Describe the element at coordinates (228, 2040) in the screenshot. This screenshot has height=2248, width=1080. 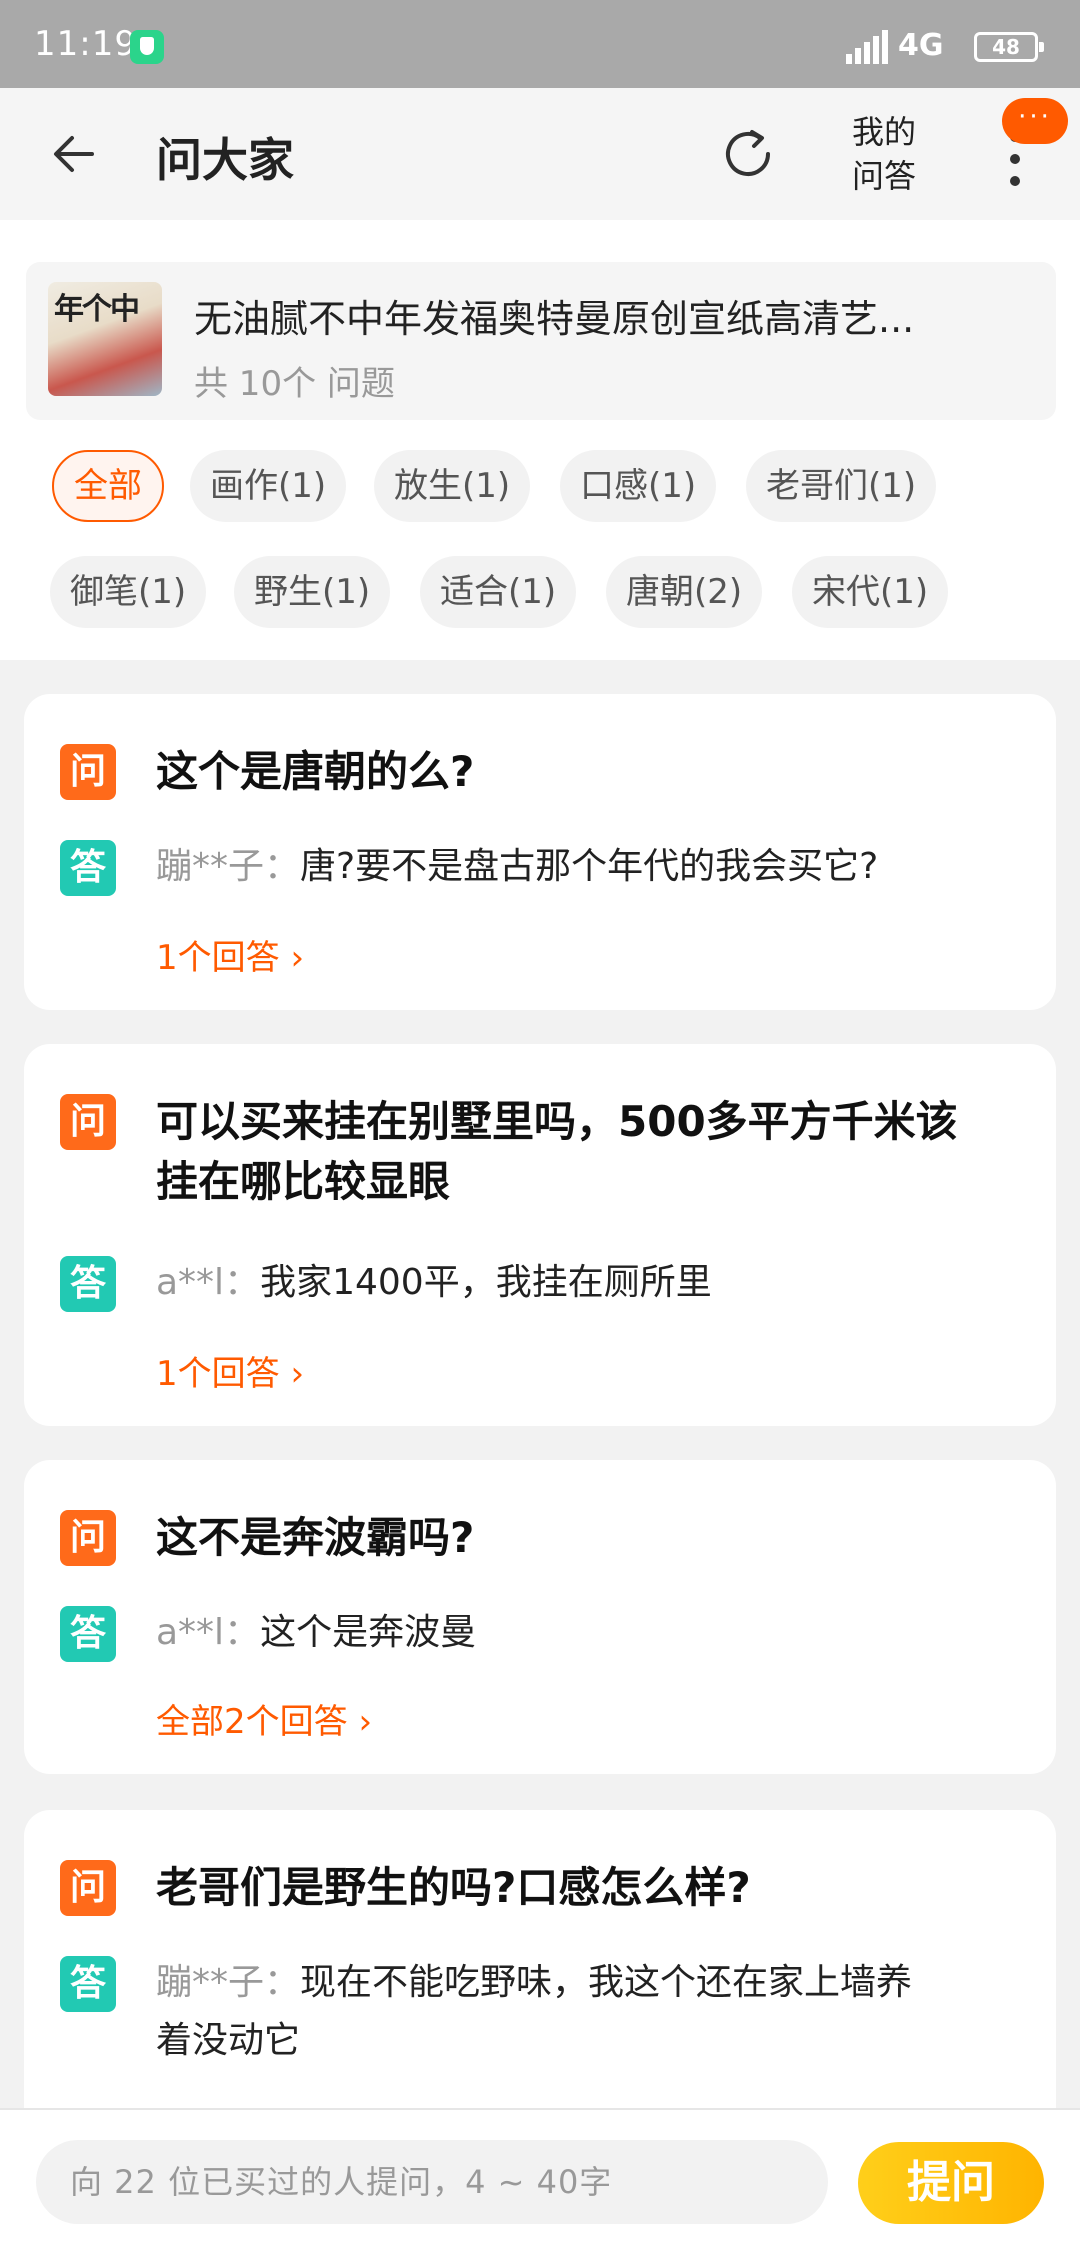
I see `answer-text-line2: 着没动它` at that location.